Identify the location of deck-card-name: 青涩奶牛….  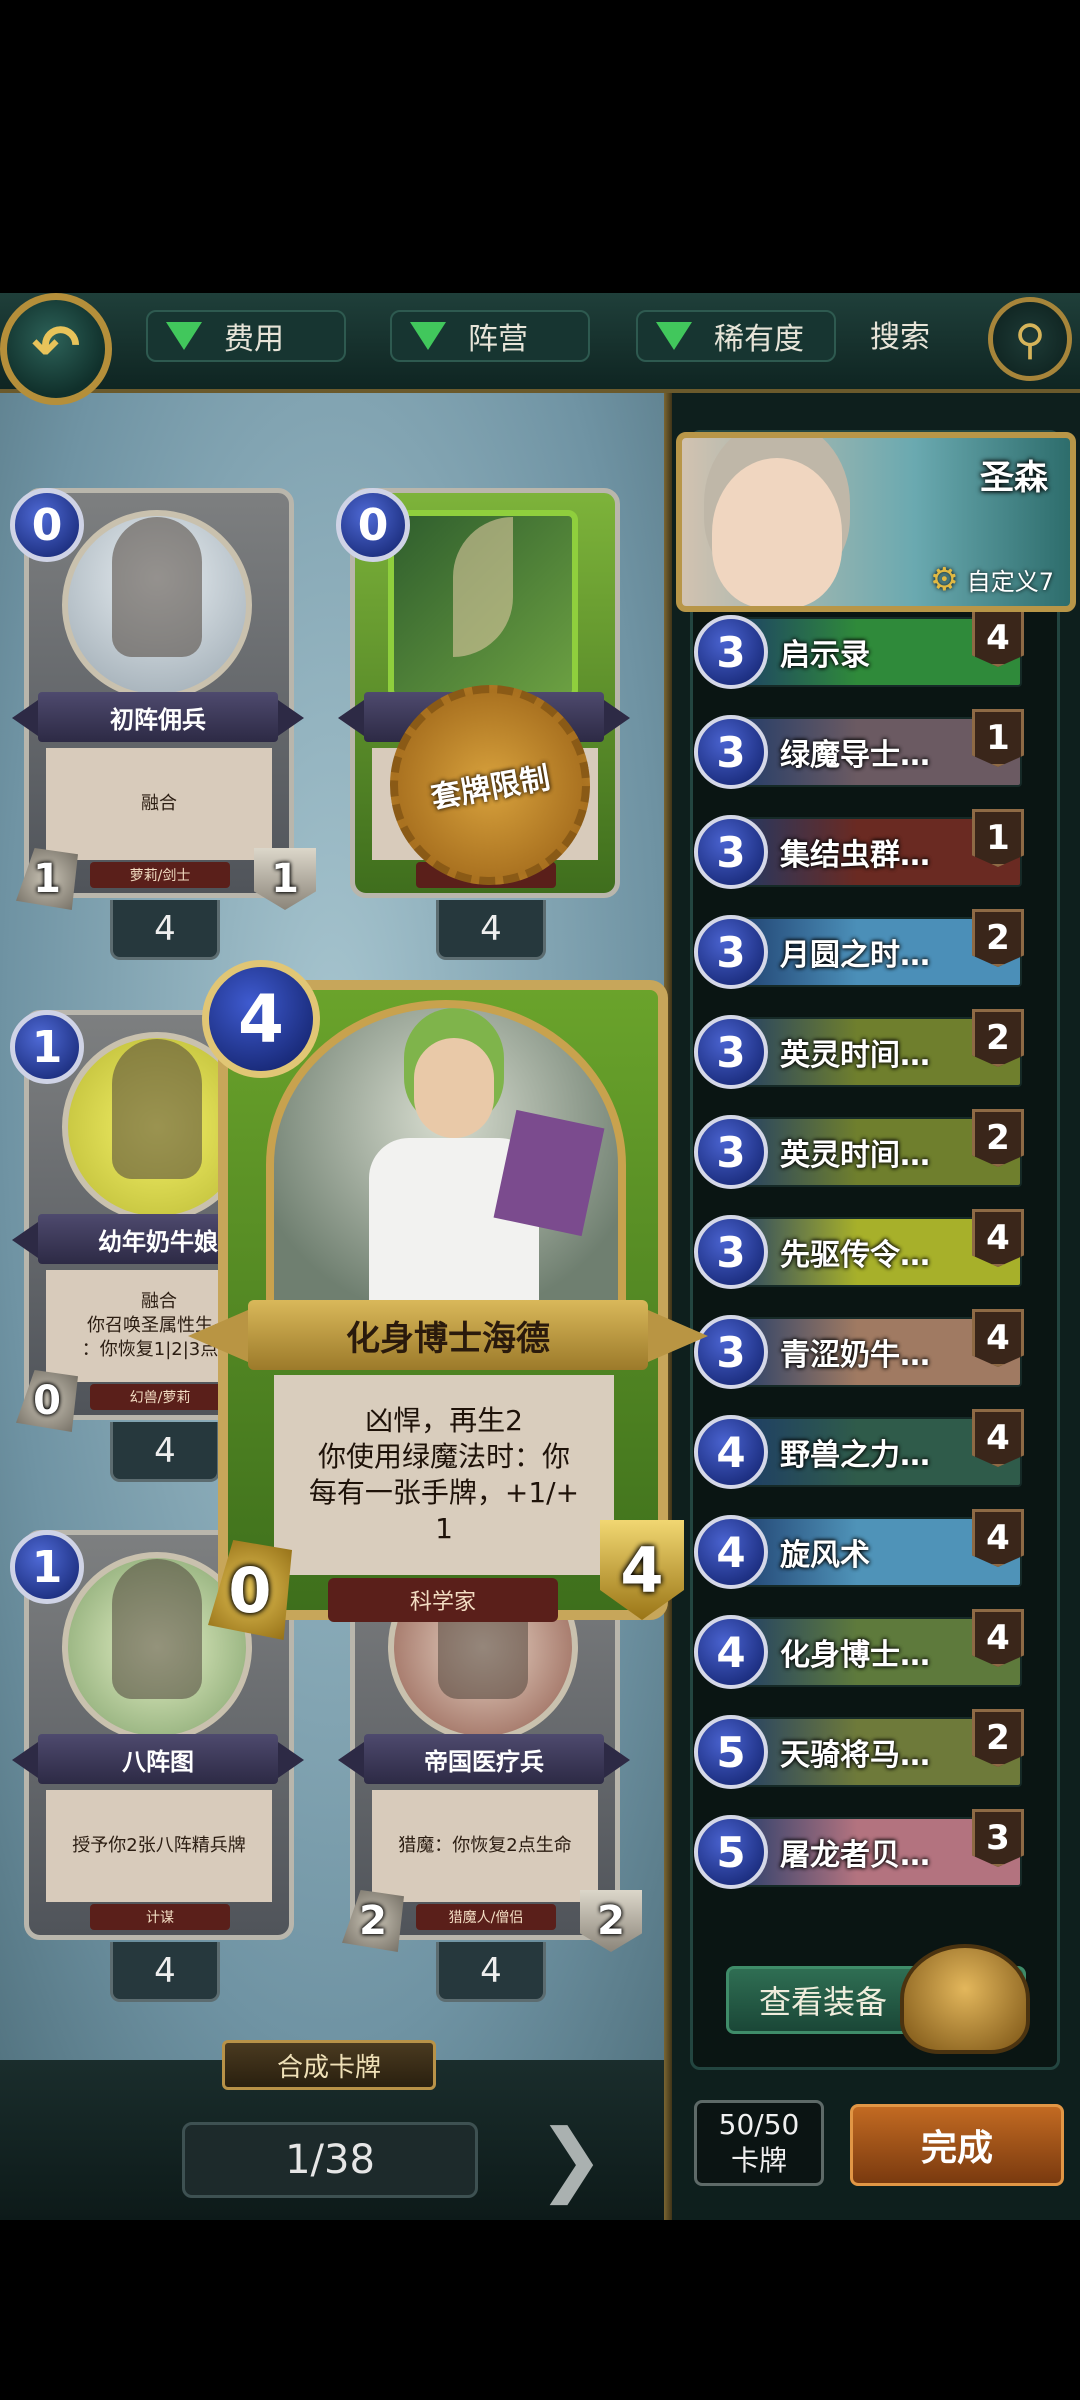
(855, 1355).